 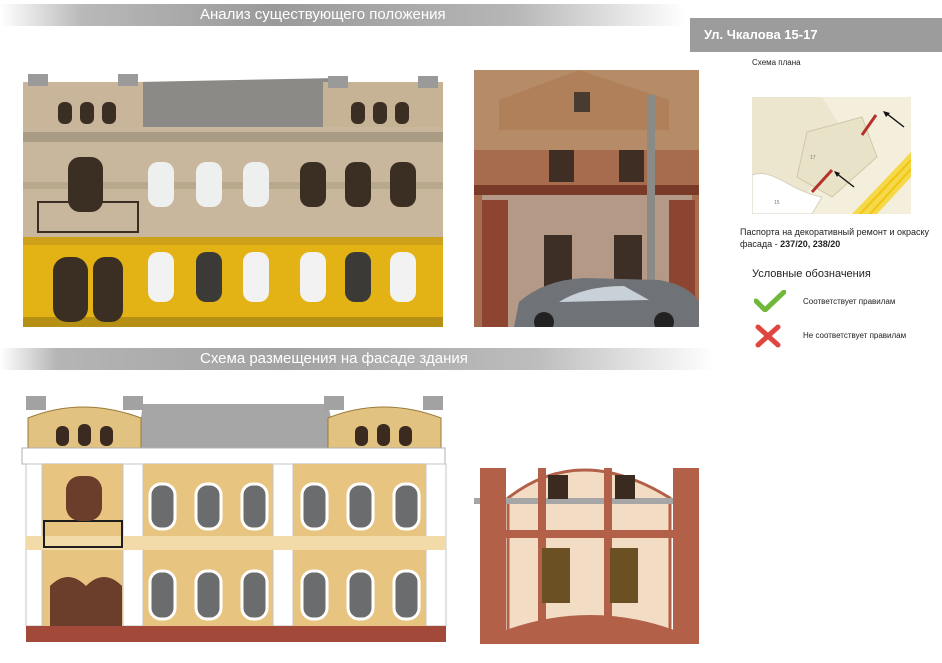 What do you see at coordinates (586, 198) in the screenshot?
I see `building-photo-side` at bounding box center [586, 198].